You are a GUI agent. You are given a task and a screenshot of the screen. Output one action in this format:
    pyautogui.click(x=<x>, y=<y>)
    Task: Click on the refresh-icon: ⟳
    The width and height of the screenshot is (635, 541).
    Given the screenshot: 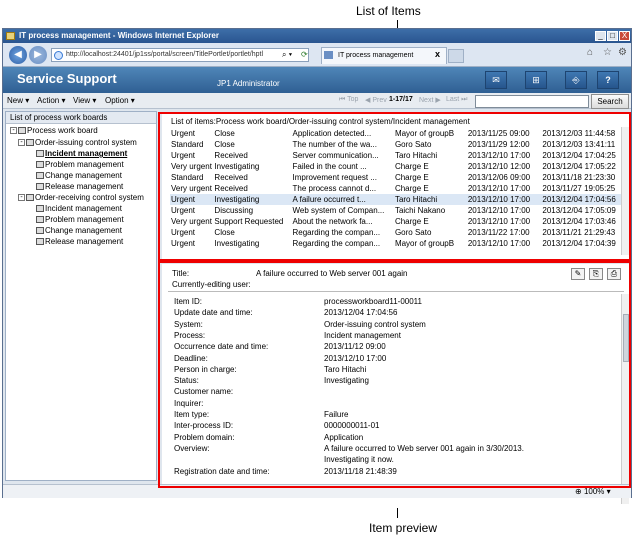 What is the action you would take?
    pyautogui.click(x=304, y=54)
    